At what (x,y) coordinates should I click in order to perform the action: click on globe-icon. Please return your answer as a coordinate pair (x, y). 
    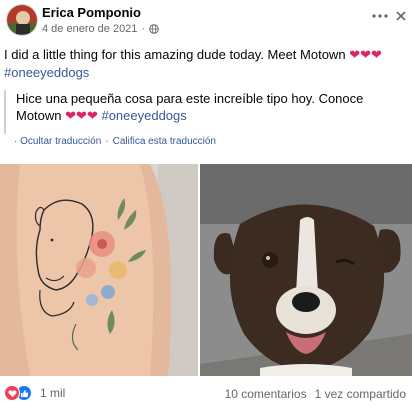
    Looking at the image, I should click on (154, 29).